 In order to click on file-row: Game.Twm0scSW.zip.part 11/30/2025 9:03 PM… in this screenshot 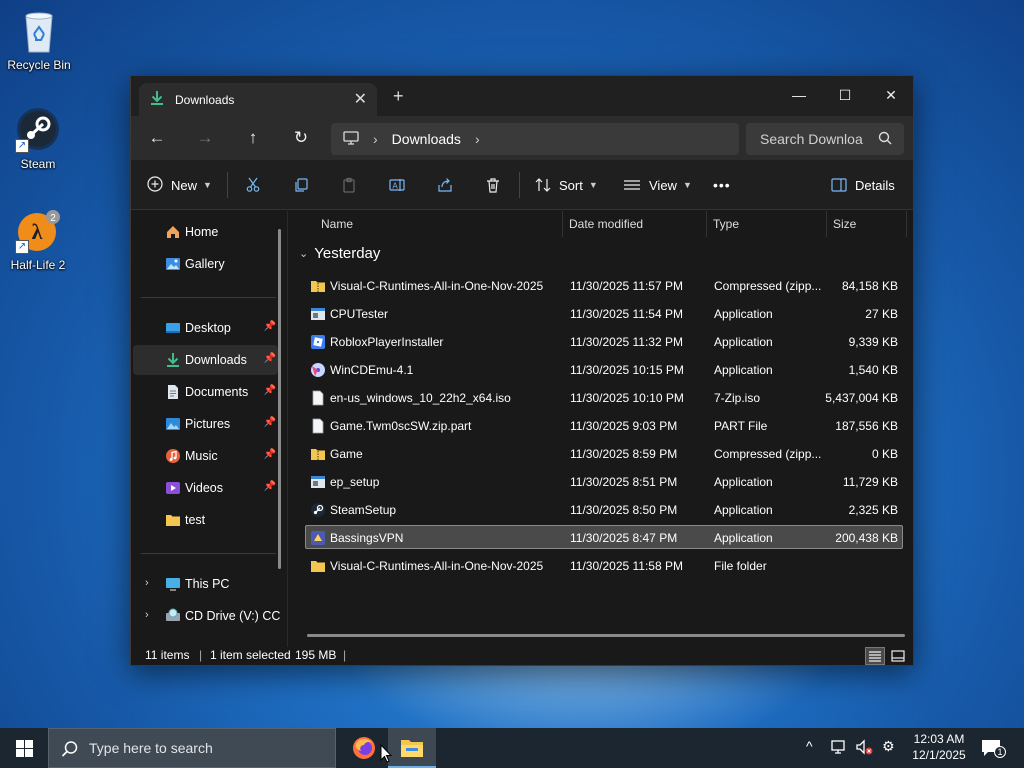, I will do `click(604, 425)`.